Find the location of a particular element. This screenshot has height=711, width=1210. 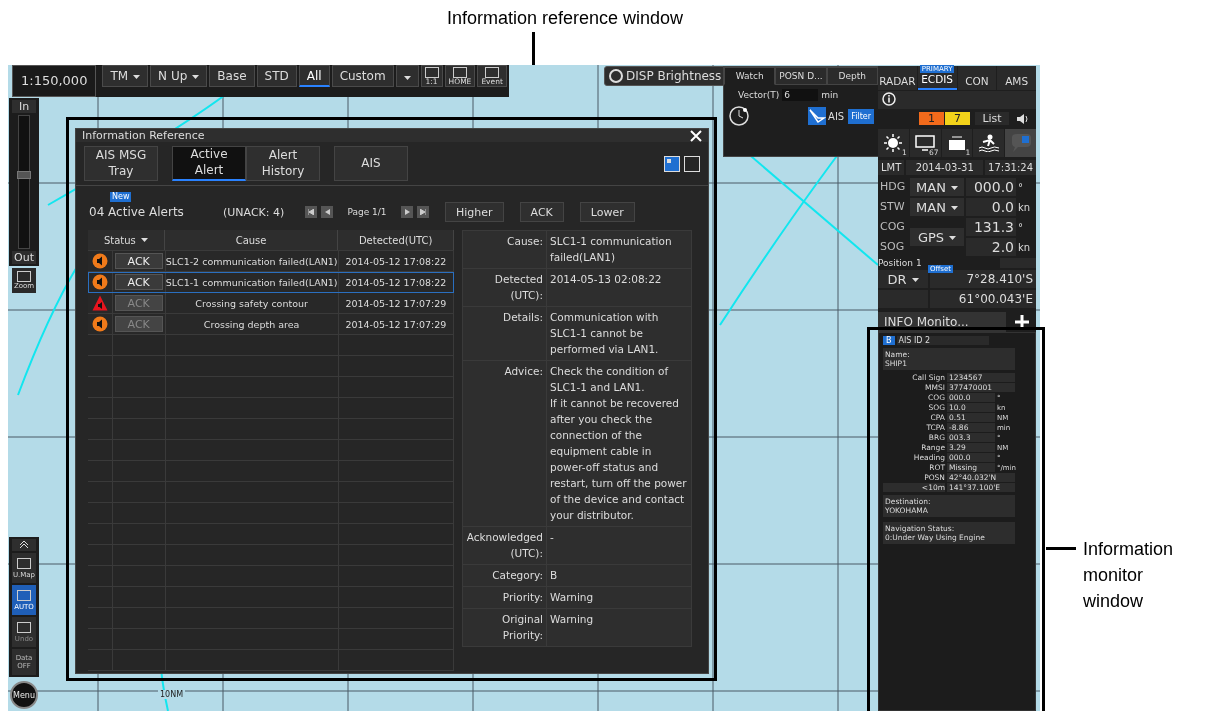

plus-icon is located at coordinates (1022, 322).